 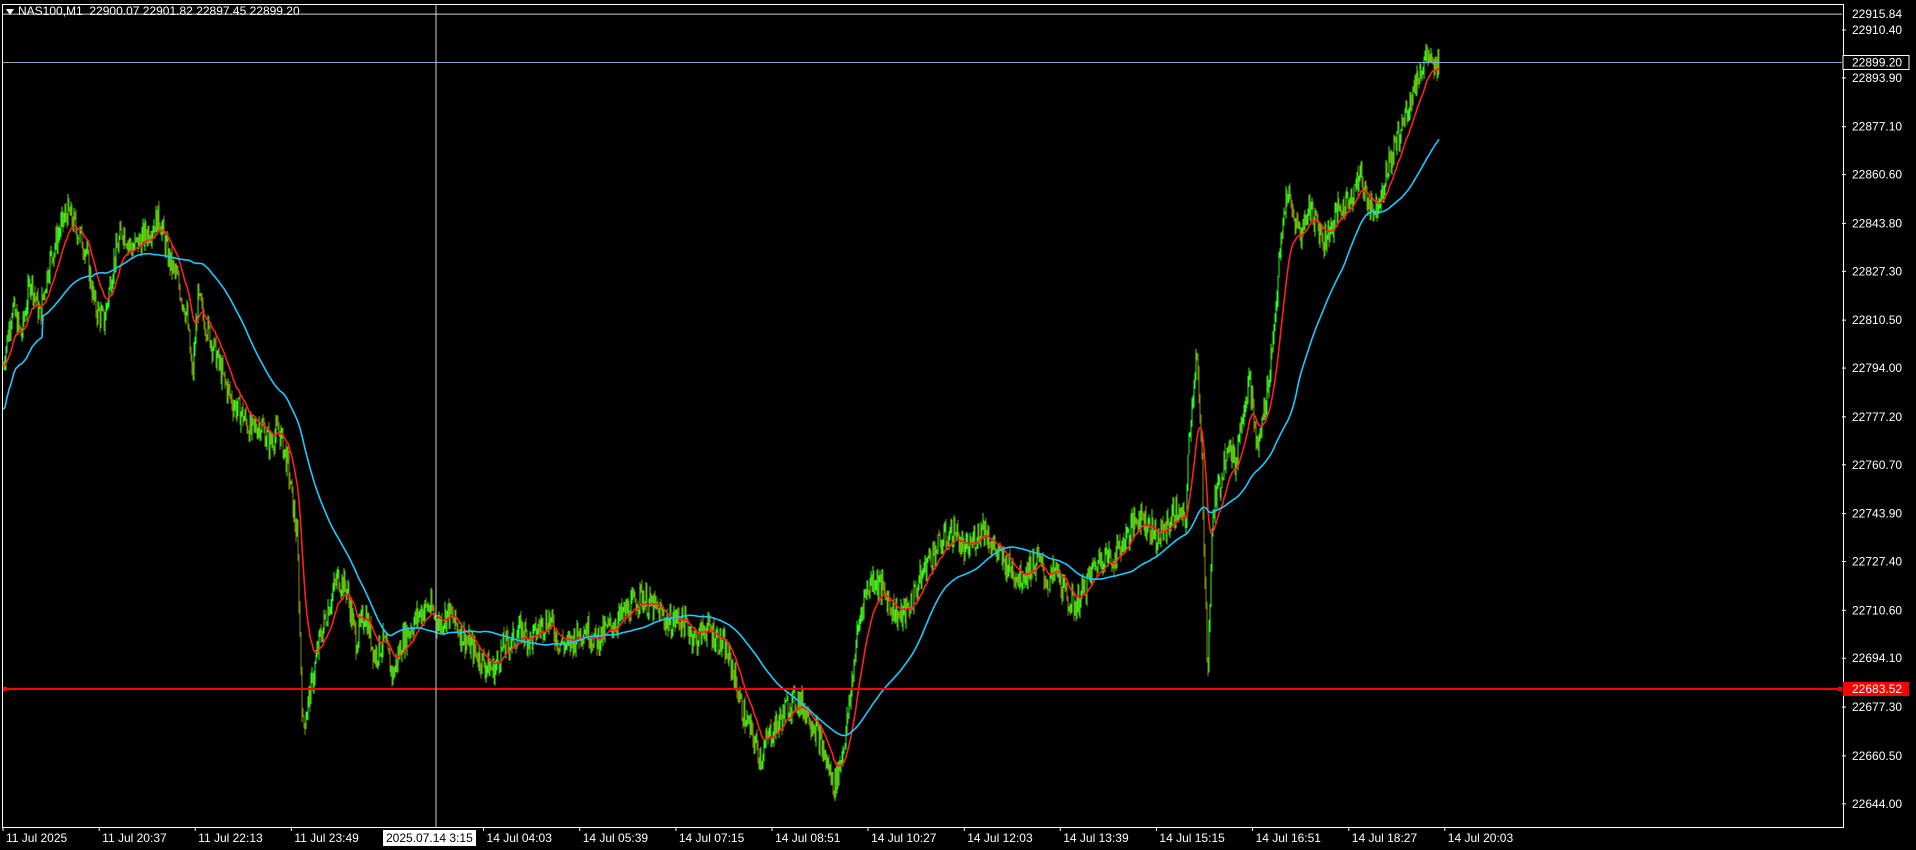 What do you see at coordinates (36, 838) in the screenshot?
I see `time-tick-label: 11 Jul 2025` at bounding box center [36, 838].